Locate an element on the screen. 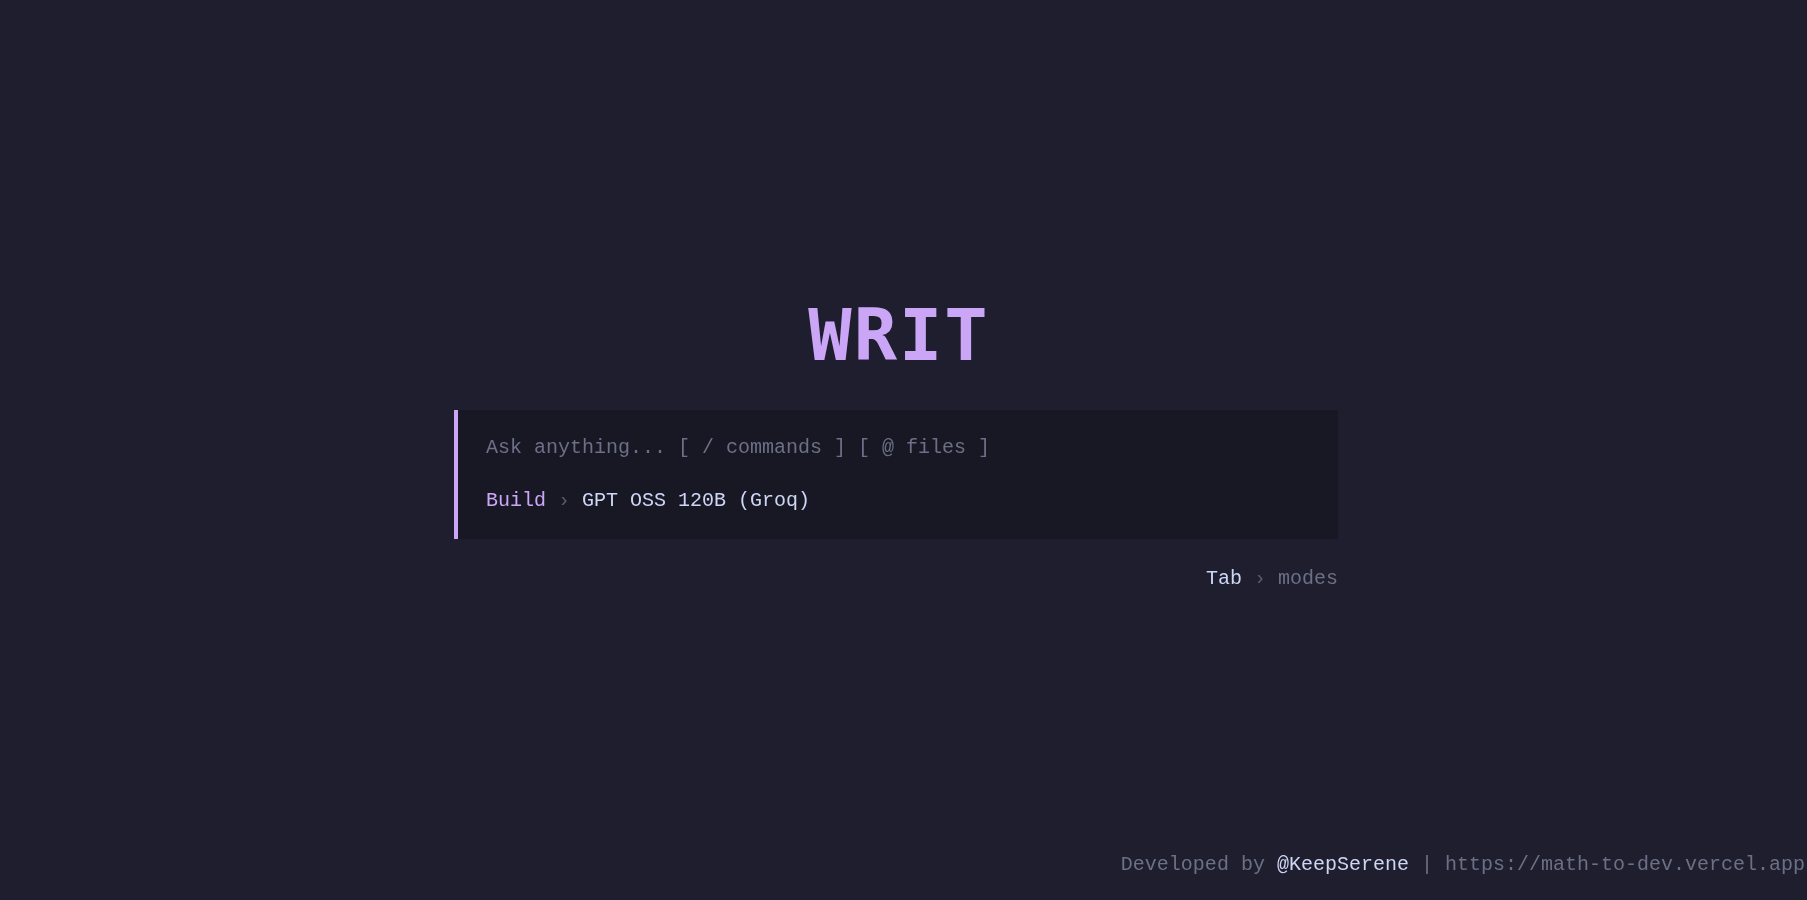  author-link: @KeepSerene is located at coordinates (1342, 864).